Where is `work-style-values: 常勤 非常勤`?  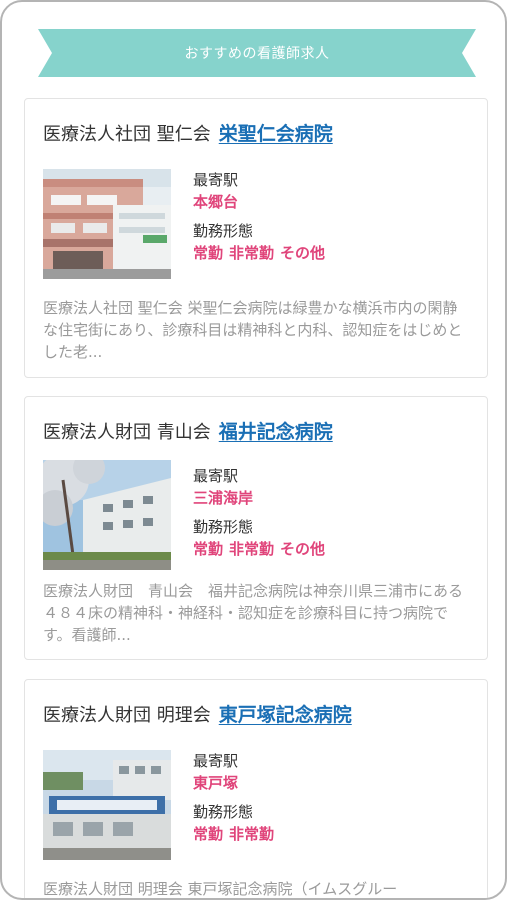
work-style-values: 常勤 非常勤 is located at coordinates (236, 834).